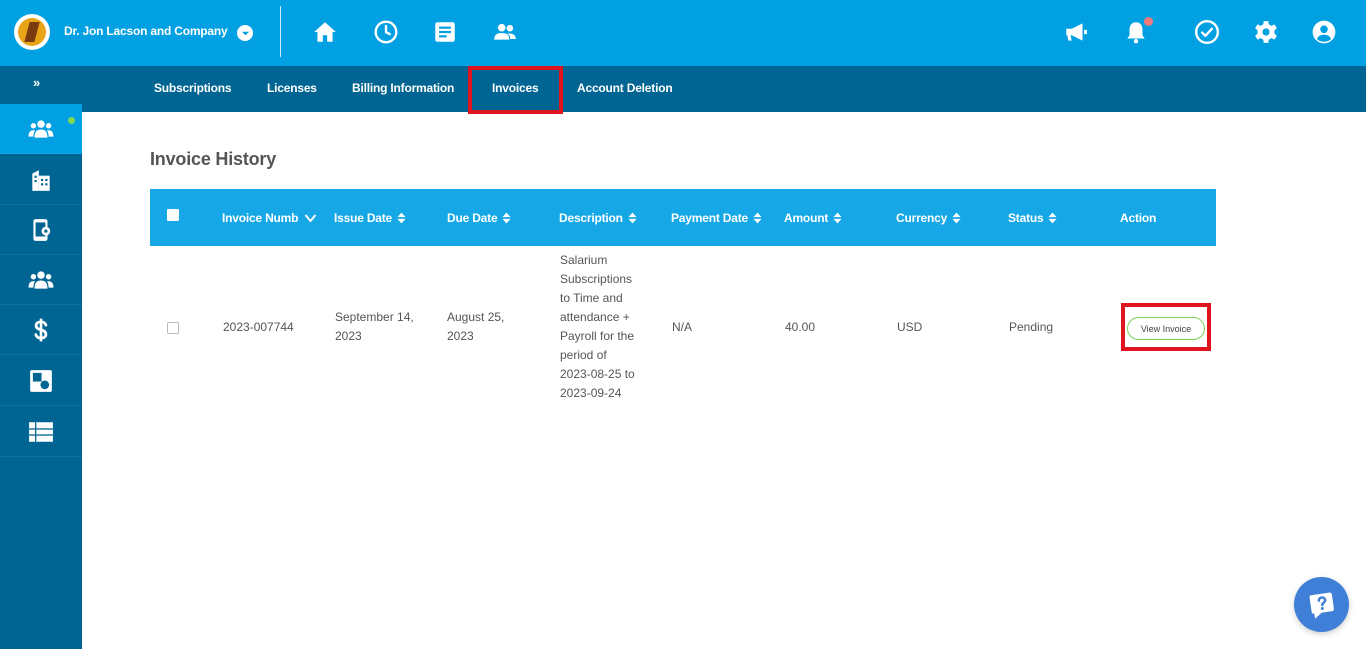 This screenshot has width=1366, height=649. I want to click on column-status: Status, so click(1033, 218).